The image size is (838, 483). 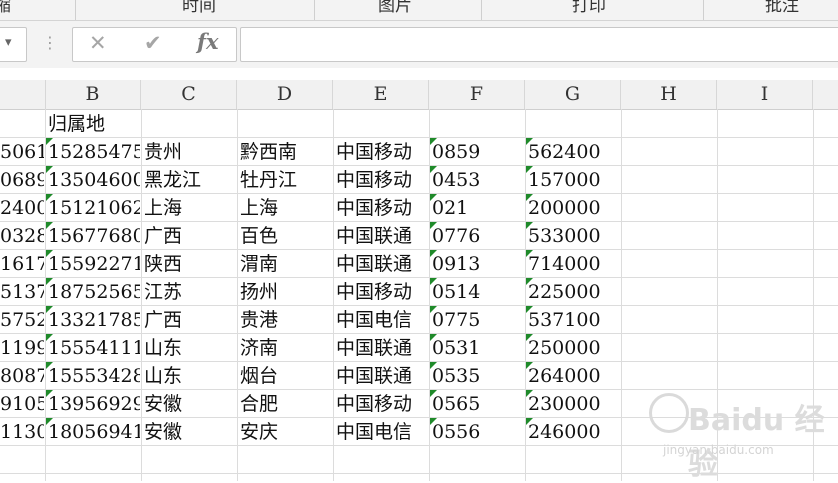 I want to click on cell-g: 562400, so click(x=574, y=151).